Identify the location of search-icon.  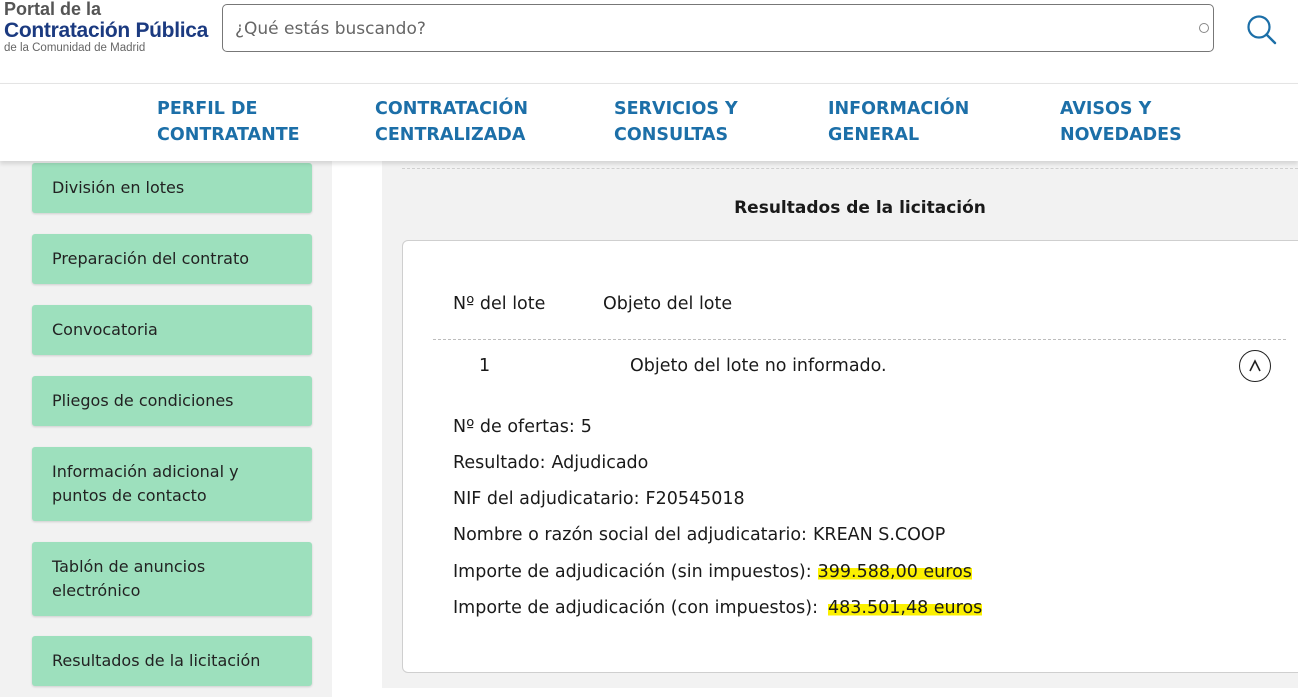
(1262, 30).